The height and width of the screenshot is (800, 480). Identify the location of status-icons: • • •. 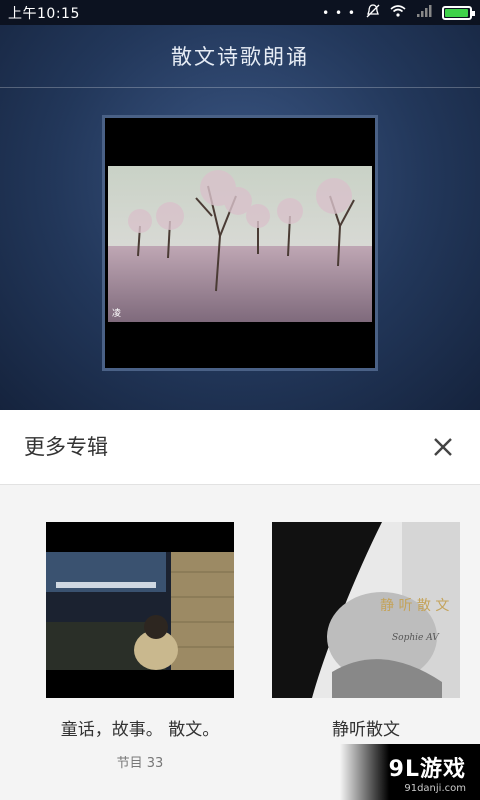
(398, 12).